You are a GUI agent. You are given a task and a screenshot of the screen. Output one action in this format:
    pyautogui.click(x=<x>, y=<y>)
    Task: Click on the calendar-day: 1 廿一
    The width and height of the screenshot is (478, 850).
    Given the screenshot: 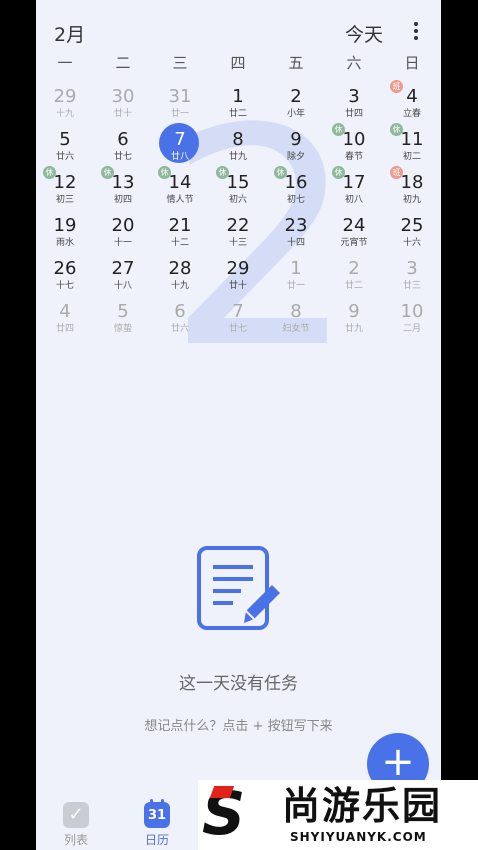 What is the action you would take?
    pyautogui.click(x=296, y=279)
    